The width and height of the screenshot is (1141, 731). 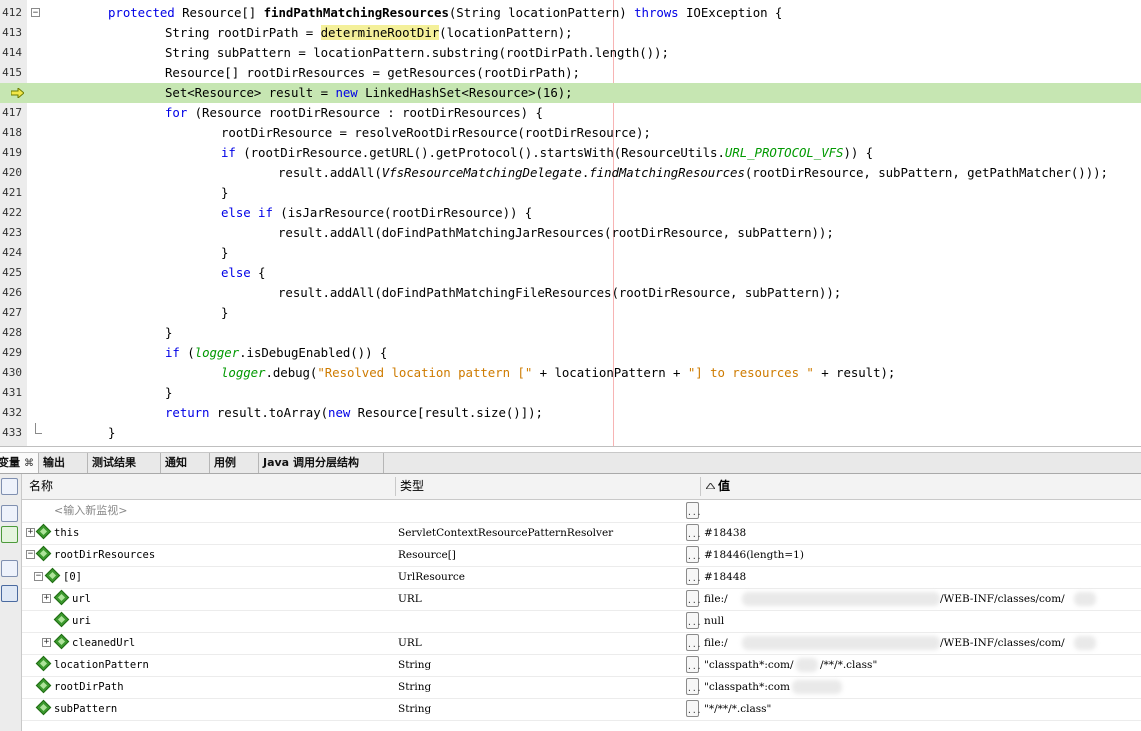 What do you see at coordinates (61, 641) in the screenshot?
I see `field-icon` at bounding box center [61, 641].